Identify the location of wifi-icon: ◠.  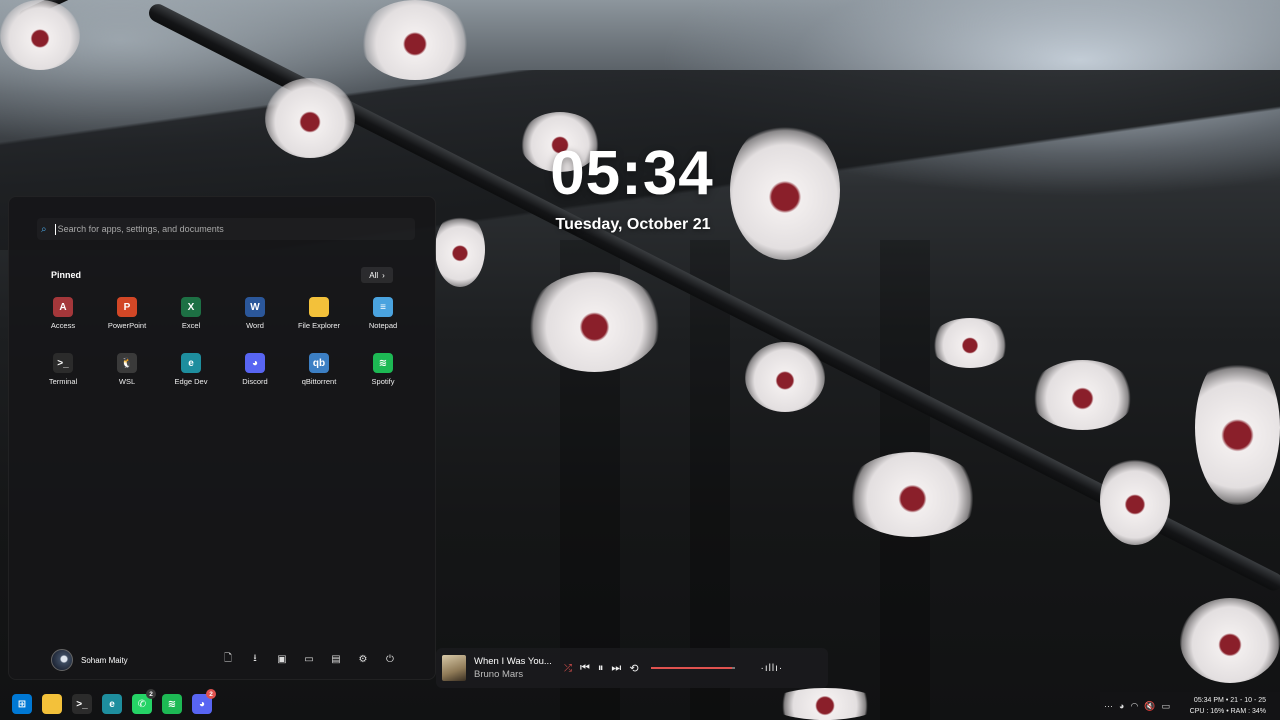
(1134, 706).